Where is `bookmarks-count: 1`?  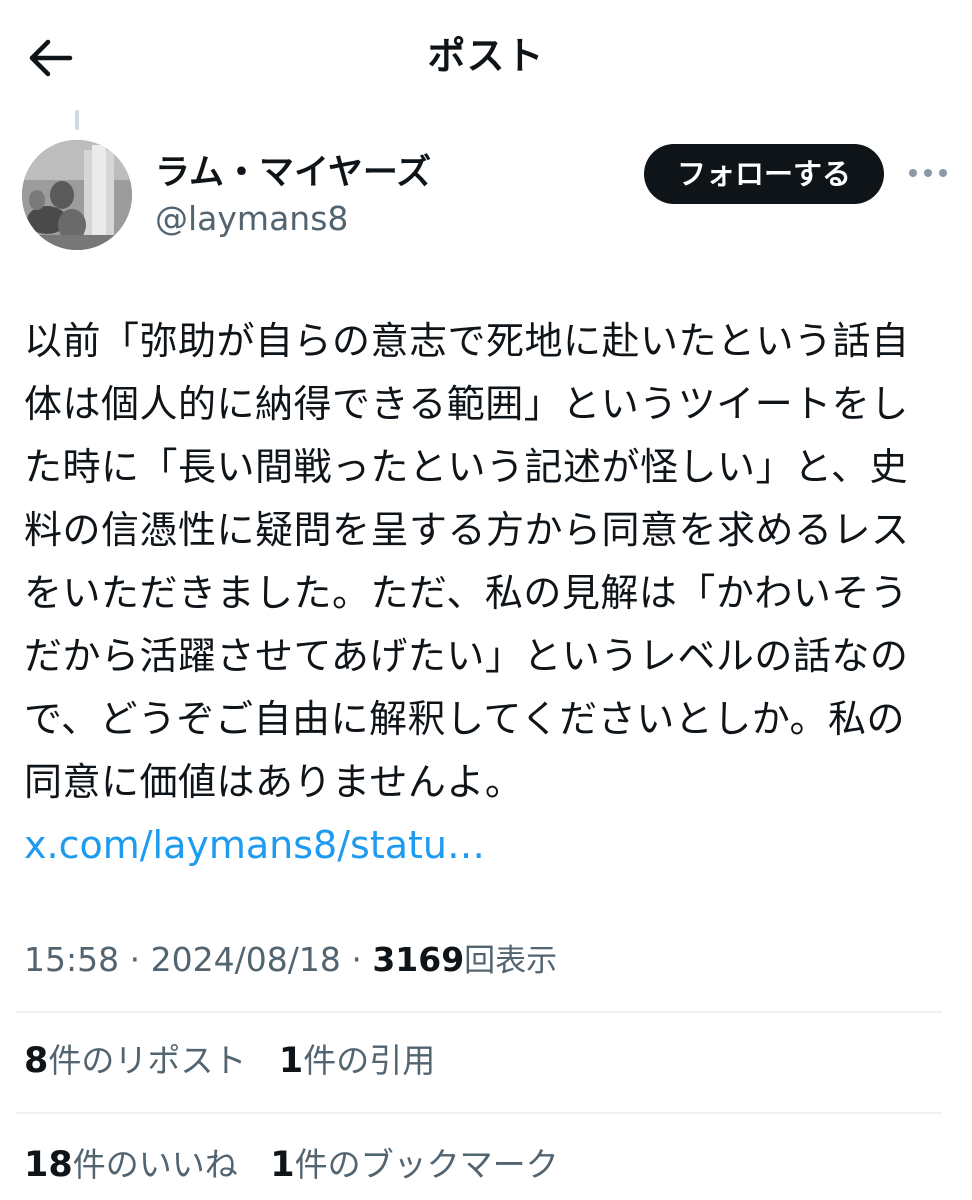 bookmarks-count: 1 is located at coordinates (282, 1165).